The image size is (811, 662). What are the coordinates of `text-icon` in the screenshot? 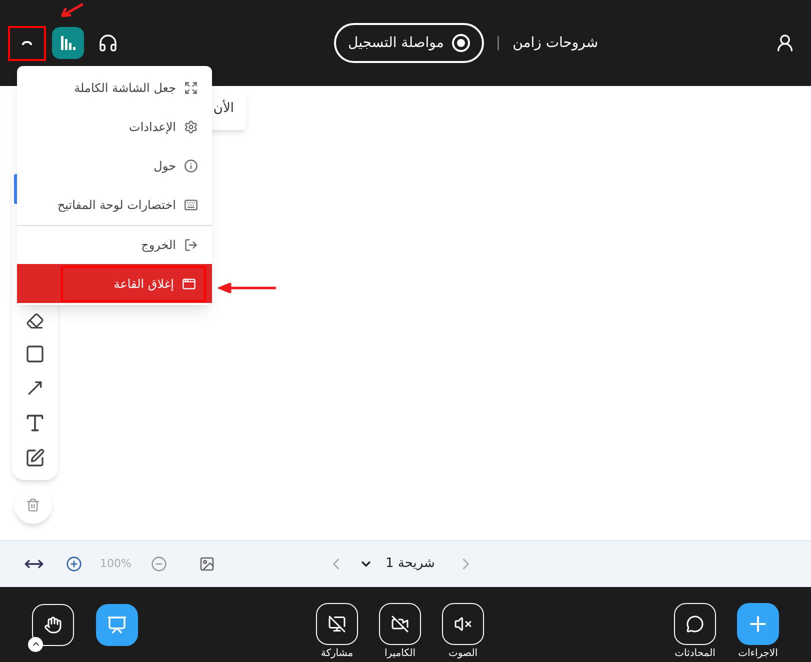 It's located at (35, 423).